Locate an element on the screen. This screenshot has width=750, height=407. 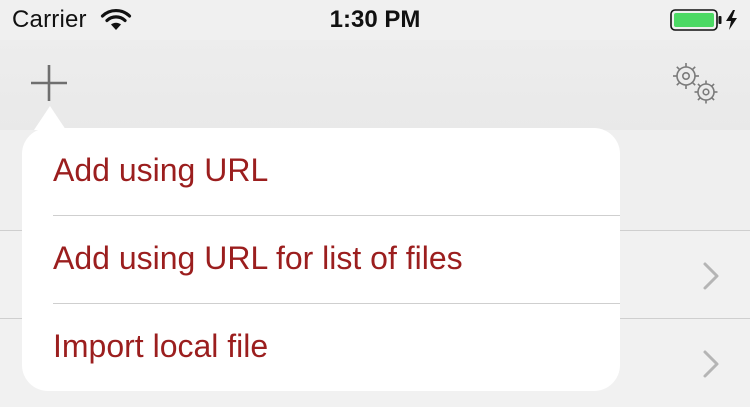
menu-item-label: Add using URL is located at coordinates (161, 170).